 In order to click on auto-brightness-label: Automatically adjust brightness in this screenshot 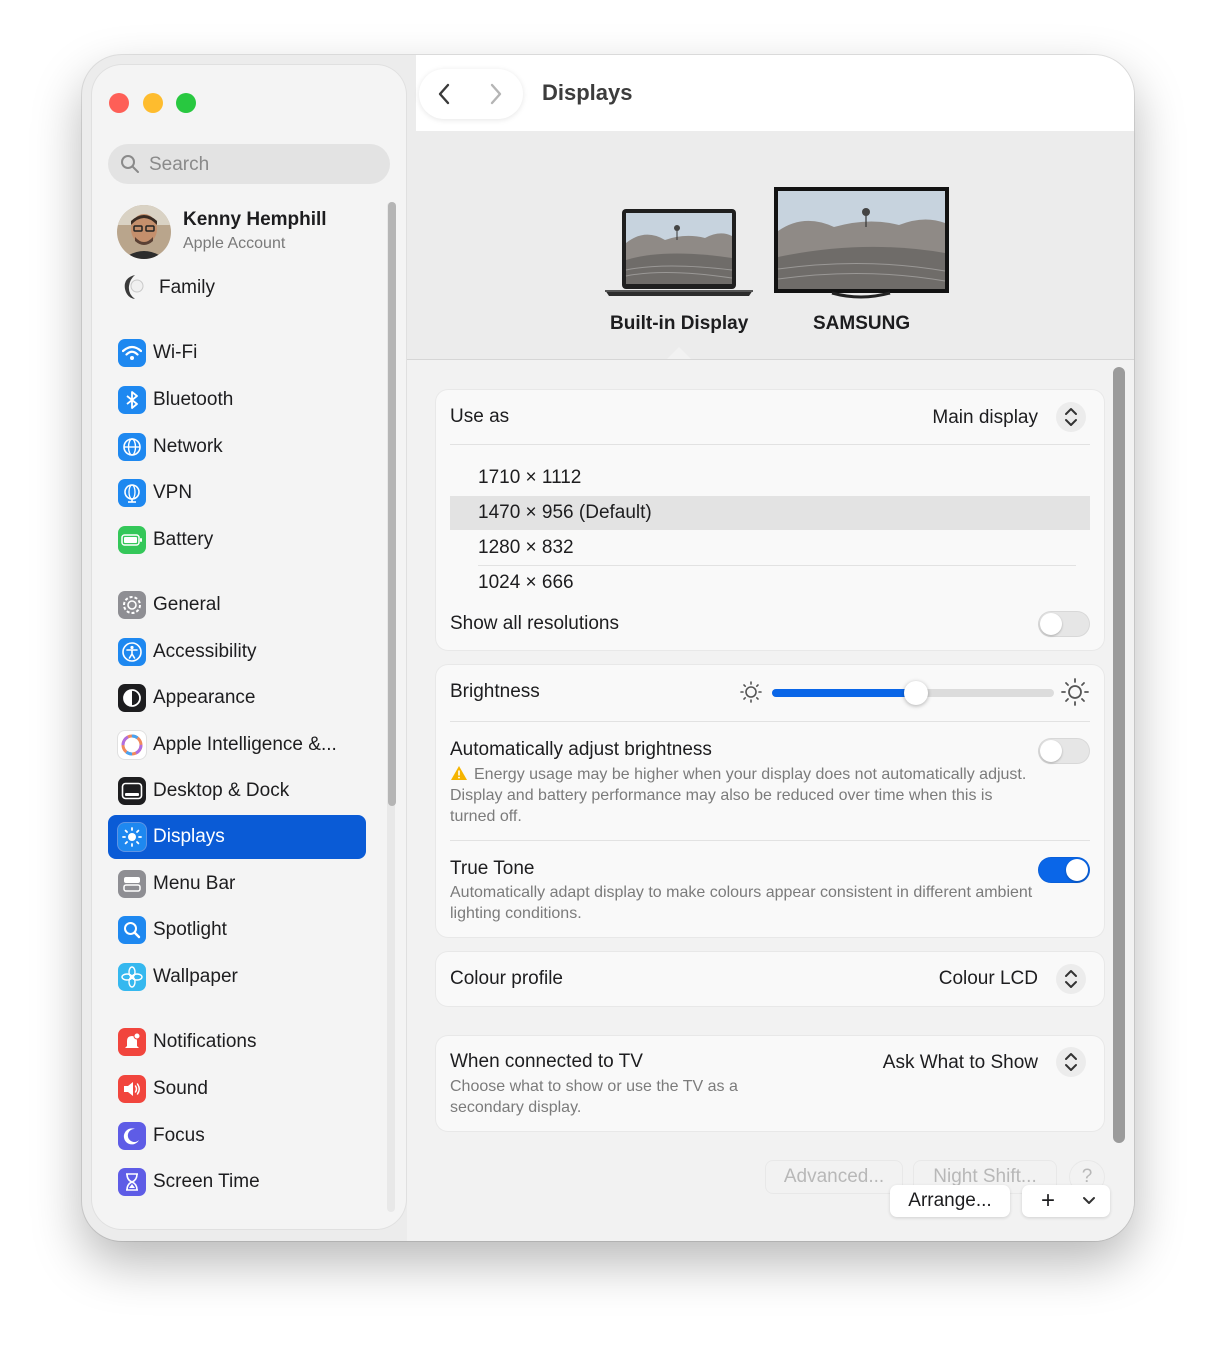, I will do `click(581, 749)`.